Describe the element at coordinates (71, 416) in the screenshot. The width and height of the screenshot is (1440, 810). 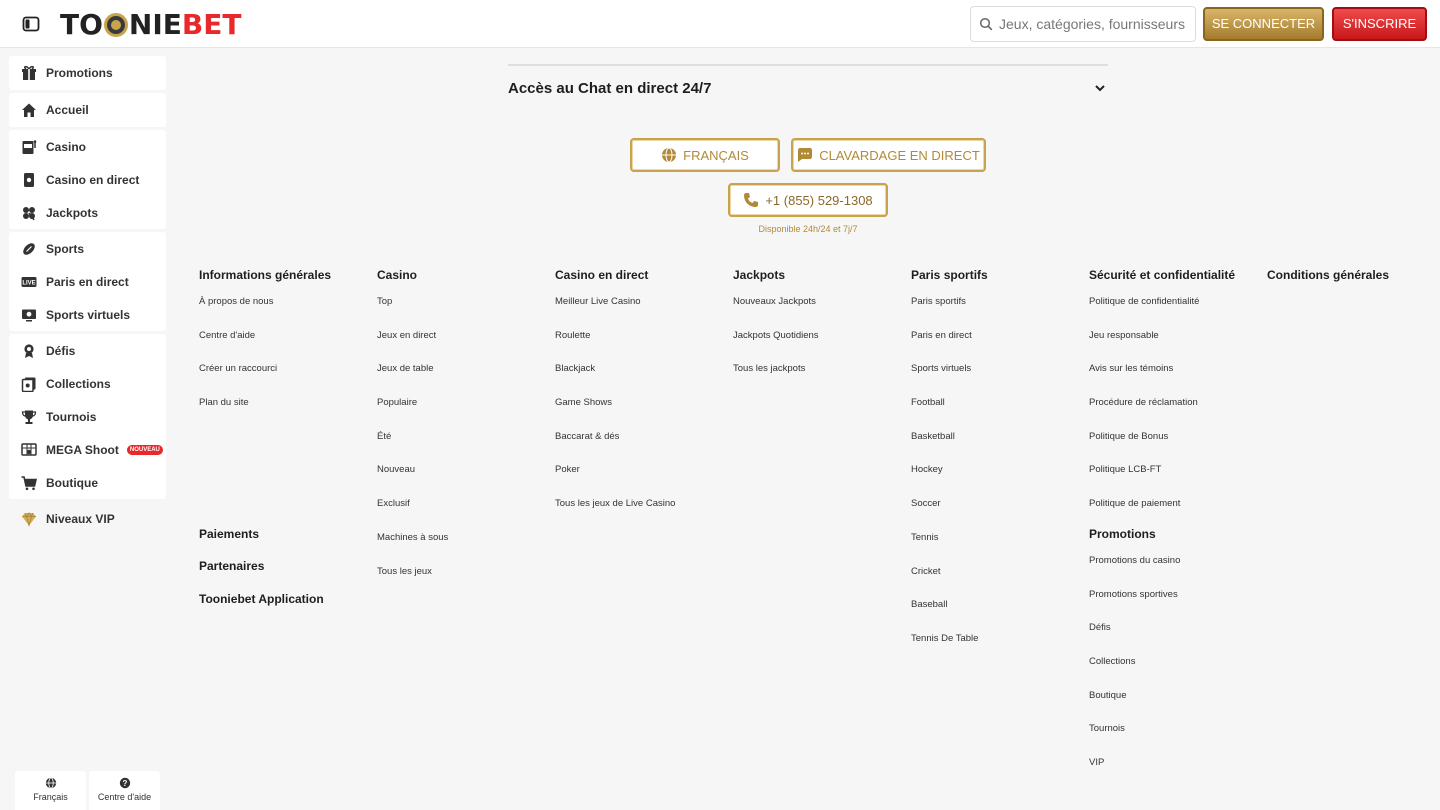
I see `sidebar-item-label: Tournois` at that location.